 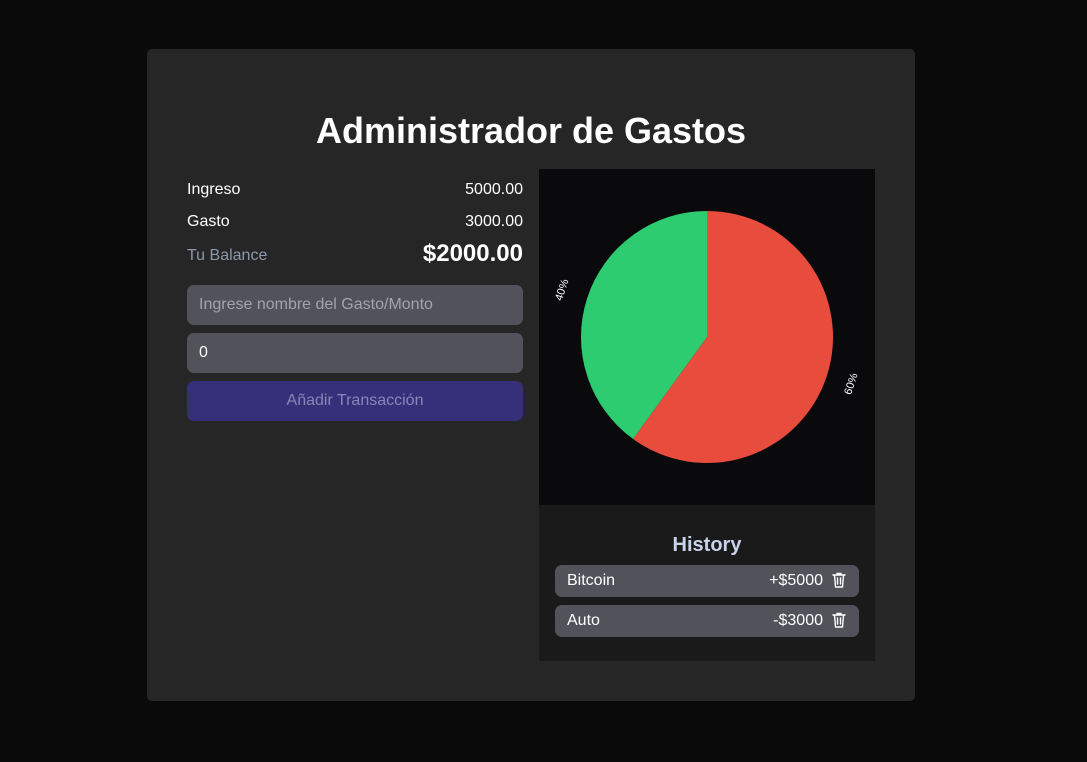 What do you see at coordinates (796, 580) in the screenshot?
I see `history-item-amount: +$5000` at bounding box center [796, 580].